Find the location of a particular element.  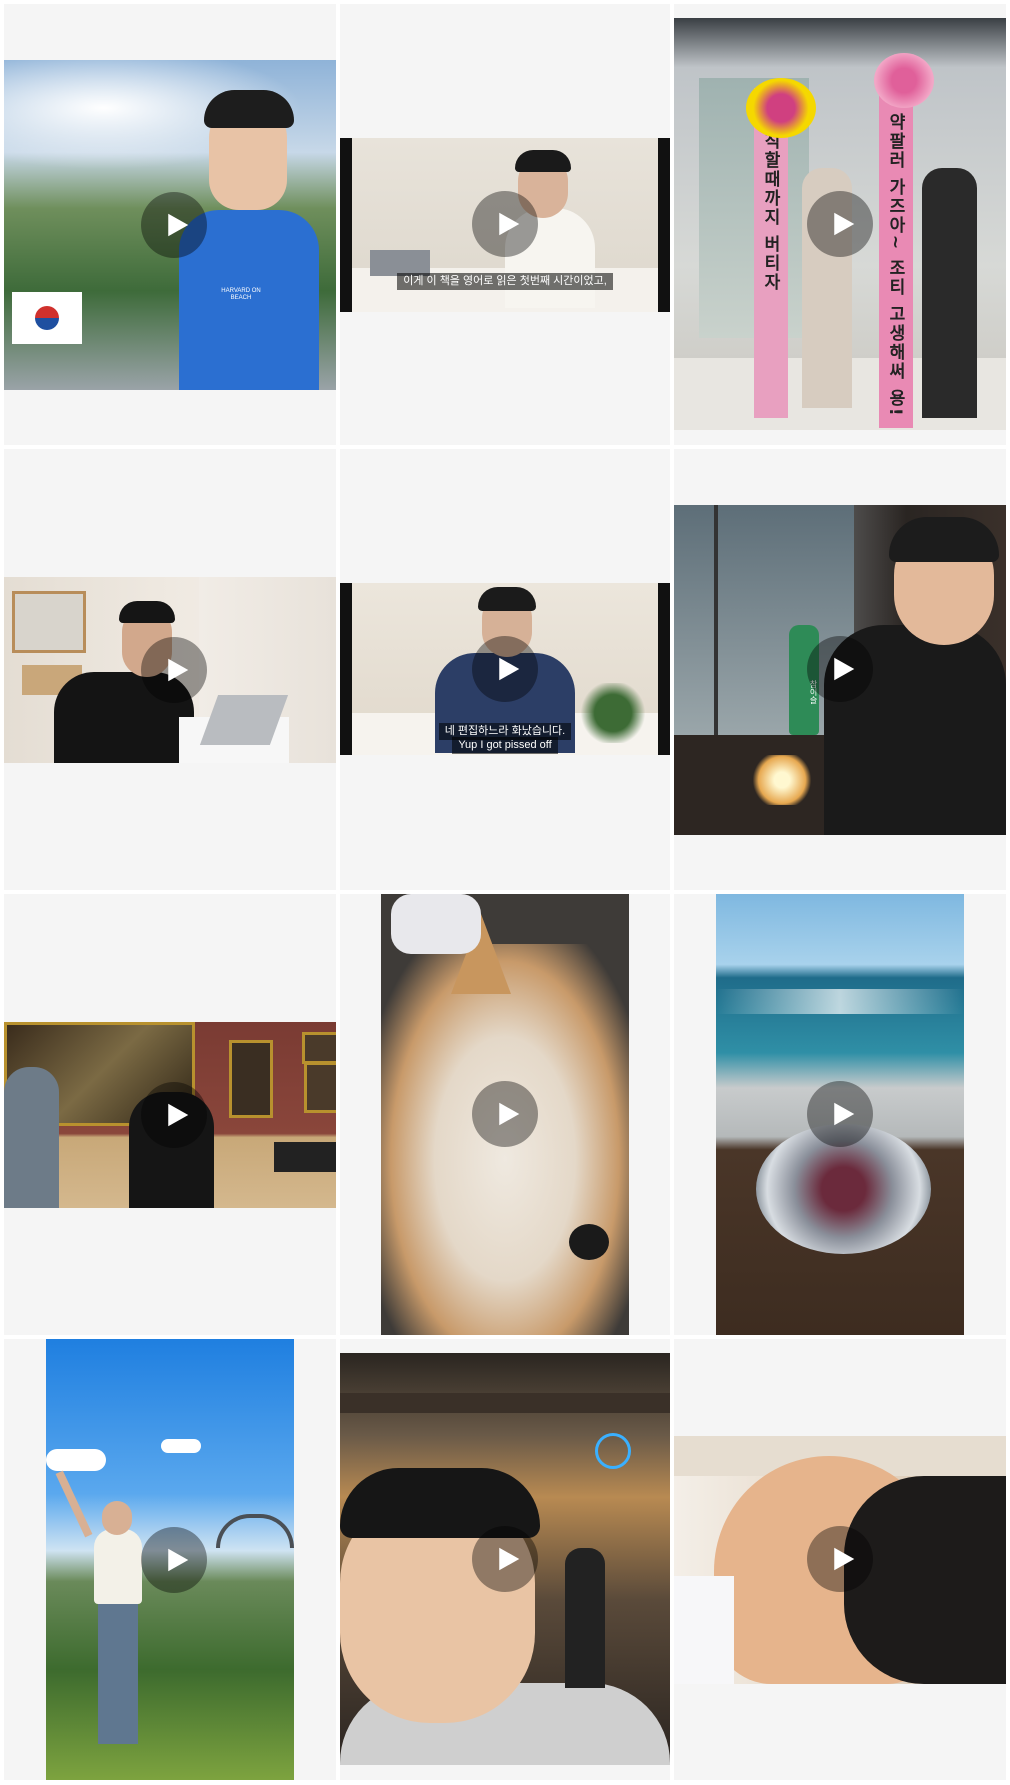

video-thumbnail: 이게 이 책을 영어로 읽은 첫번째 시간이었고, is located at coordinates (505, 224).